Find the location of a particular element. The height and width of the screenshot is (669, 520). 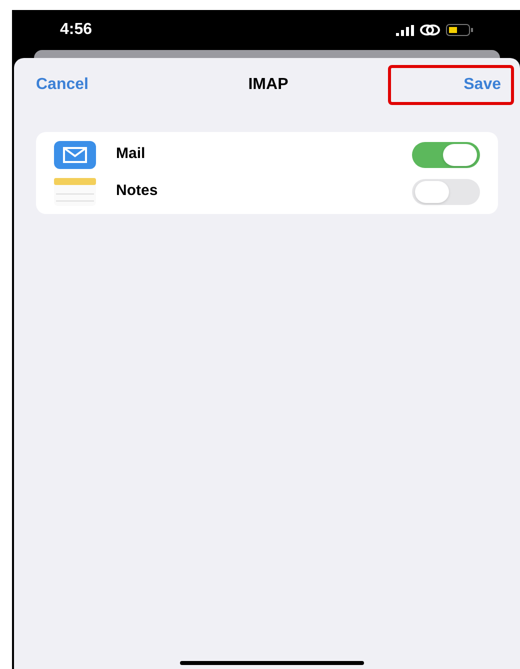

status-time: 4:56 is located at coordinates (76, 30).